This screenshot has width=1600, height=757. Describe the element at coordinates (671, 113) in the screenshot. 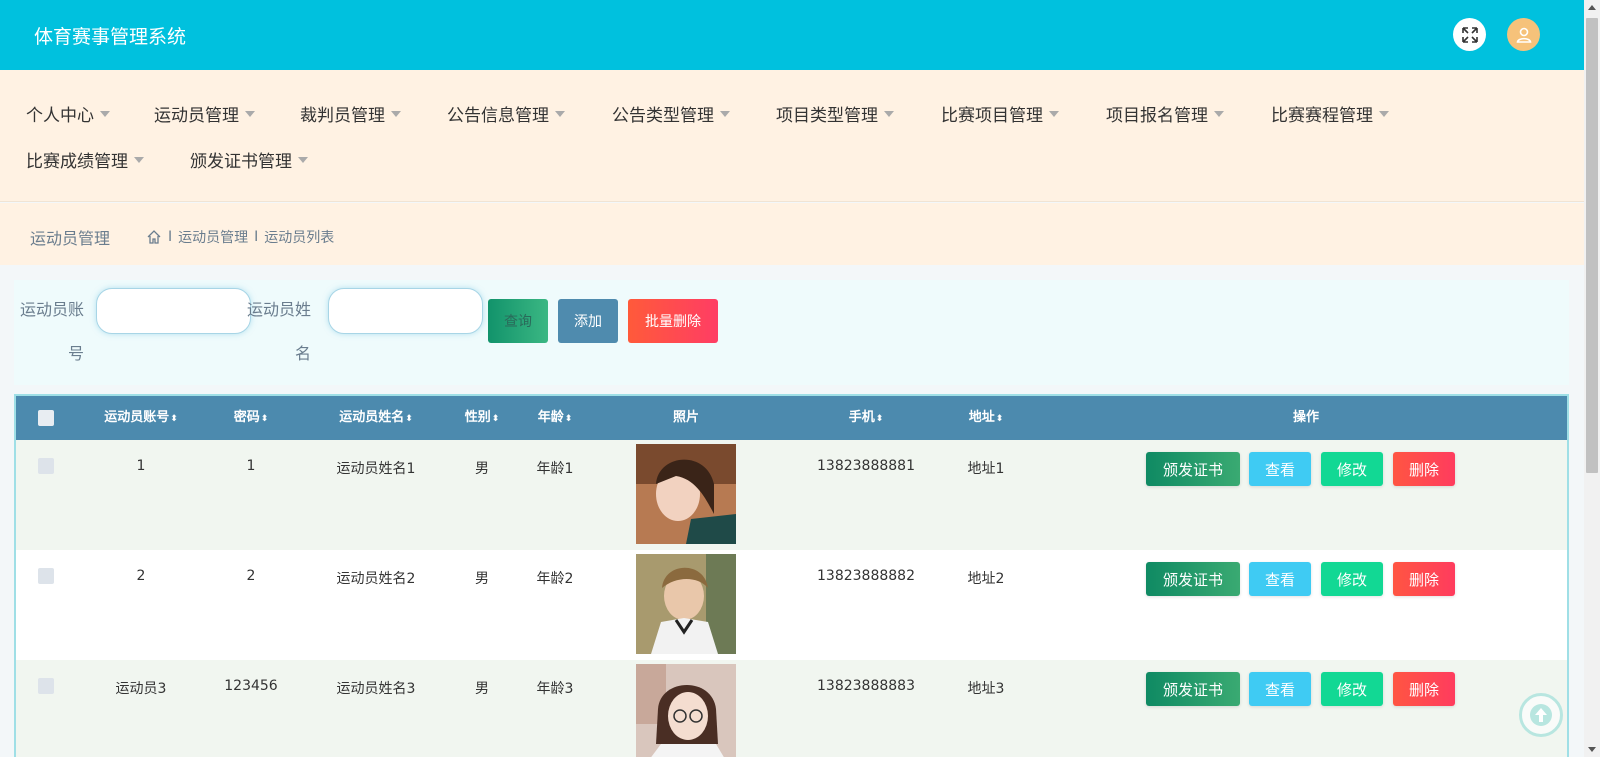

I see `nav-item-notice-type-management: 公告类型管理` at that location.